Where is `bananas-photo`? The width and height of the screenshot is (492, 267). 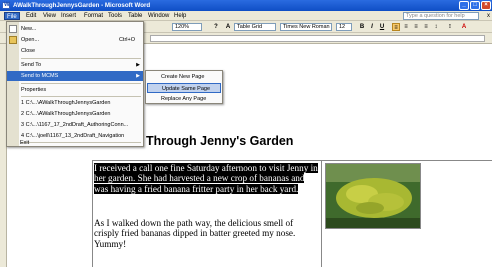 bananas-photo is located at coordinates (373, 196).